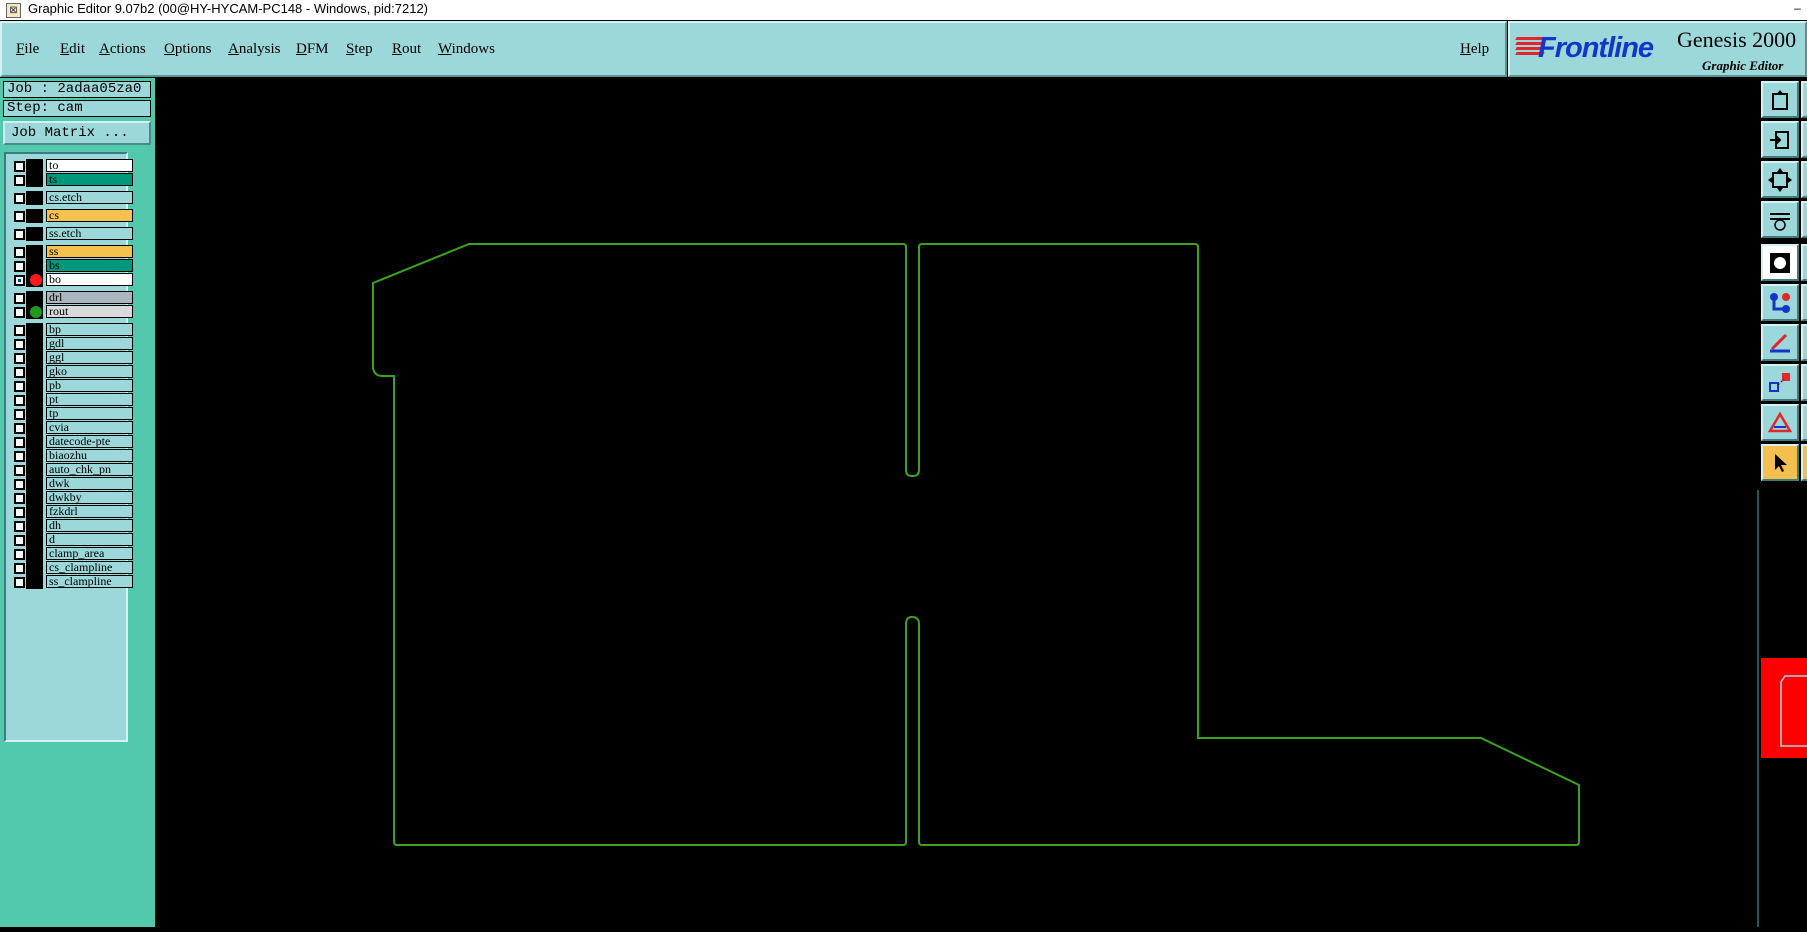  What do you see at coordinates (89, 399) in the screenshot?
I see `layer-name: pt` at bounding box center [89, 399].